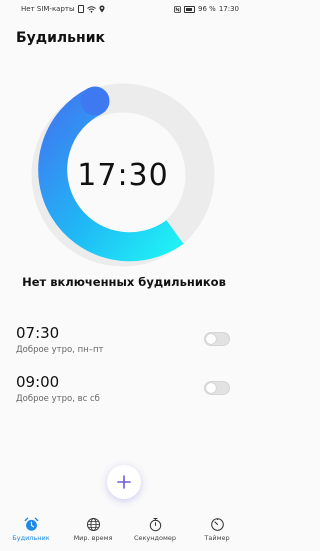  I want to click on location-icon, so click(102, 9).